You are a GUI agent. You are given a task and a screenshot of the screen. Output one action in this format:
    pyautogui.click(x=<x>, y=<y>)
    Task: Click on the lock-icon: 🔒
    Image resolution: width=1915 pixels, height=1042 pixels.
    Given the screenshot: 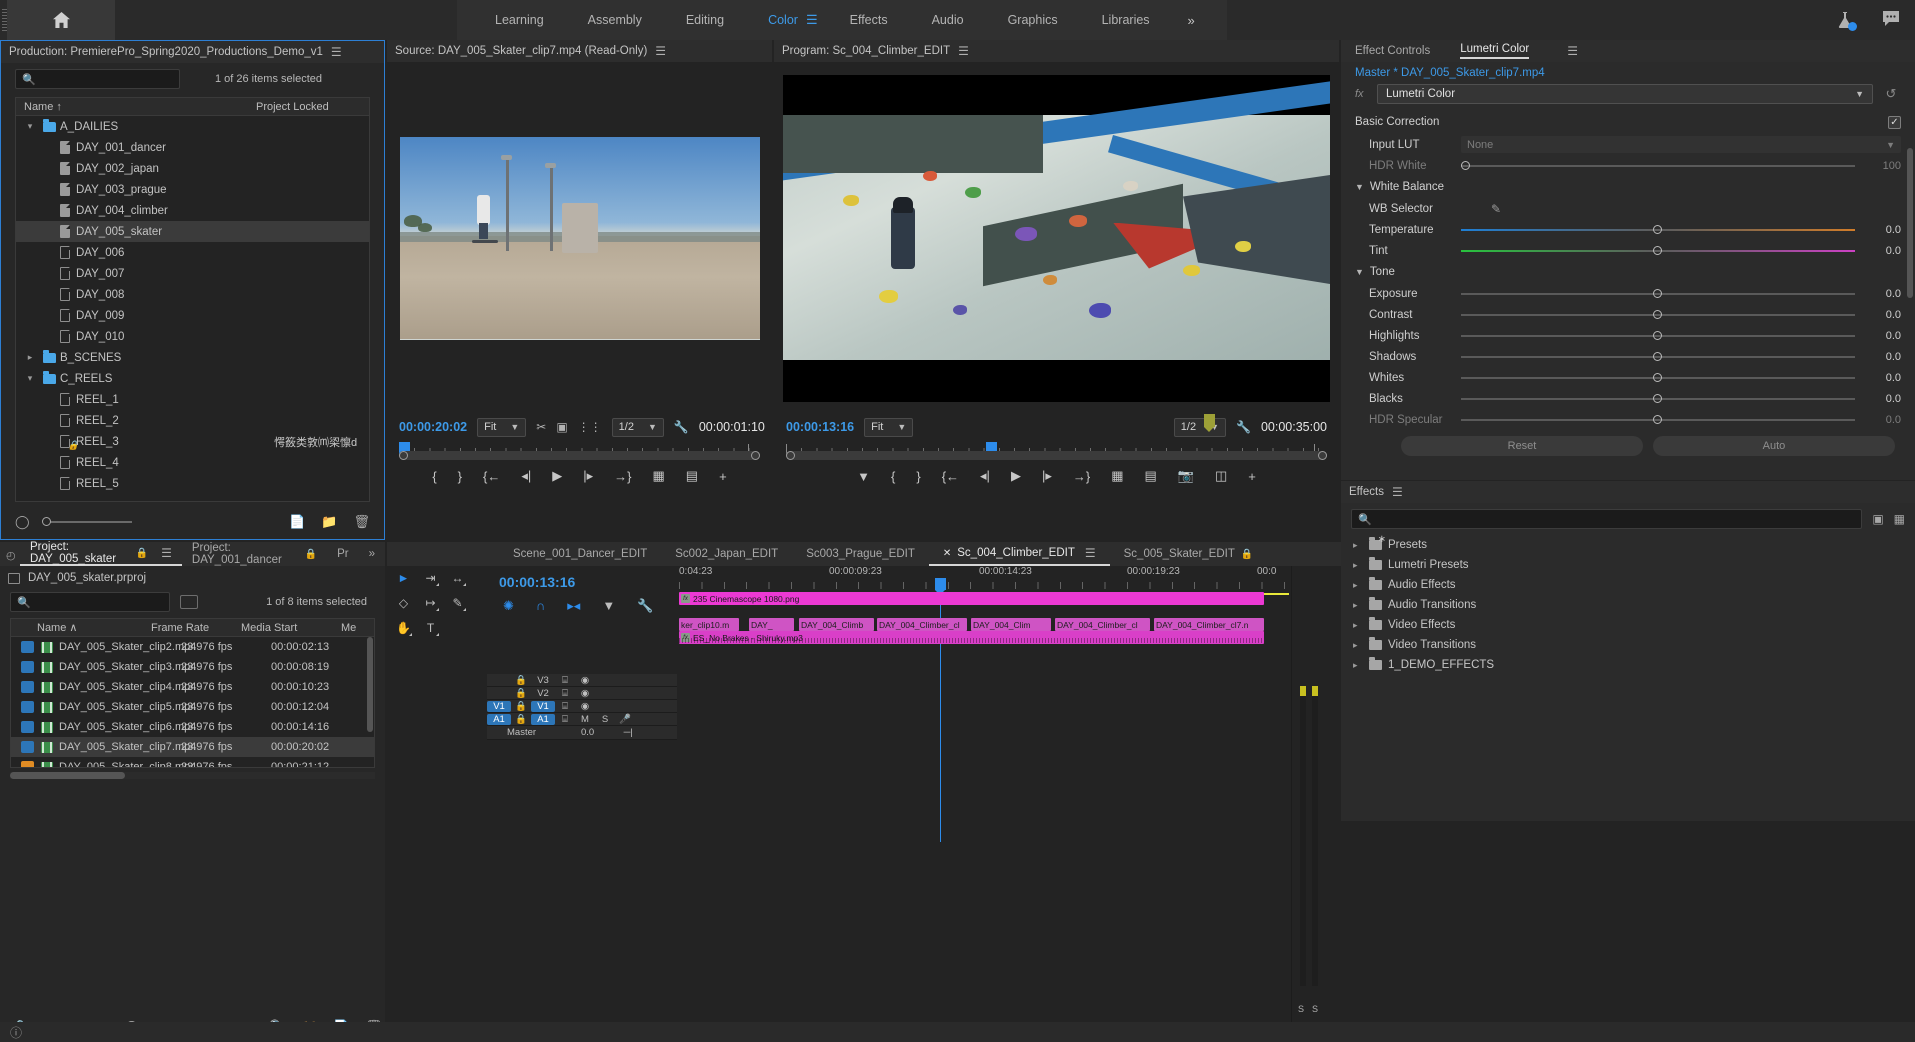 What is the action you would take?
    pyautogui.click(x=521, y=719)
    